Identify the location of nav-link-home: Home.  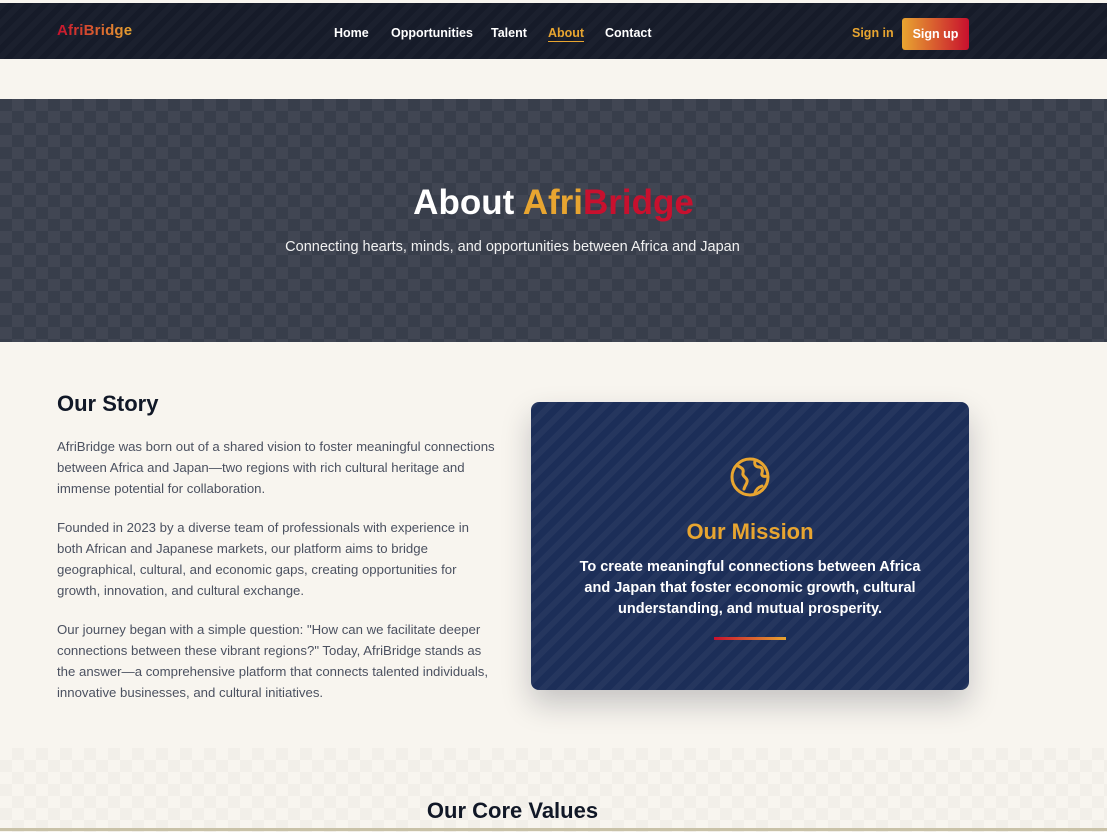
(351, 33).